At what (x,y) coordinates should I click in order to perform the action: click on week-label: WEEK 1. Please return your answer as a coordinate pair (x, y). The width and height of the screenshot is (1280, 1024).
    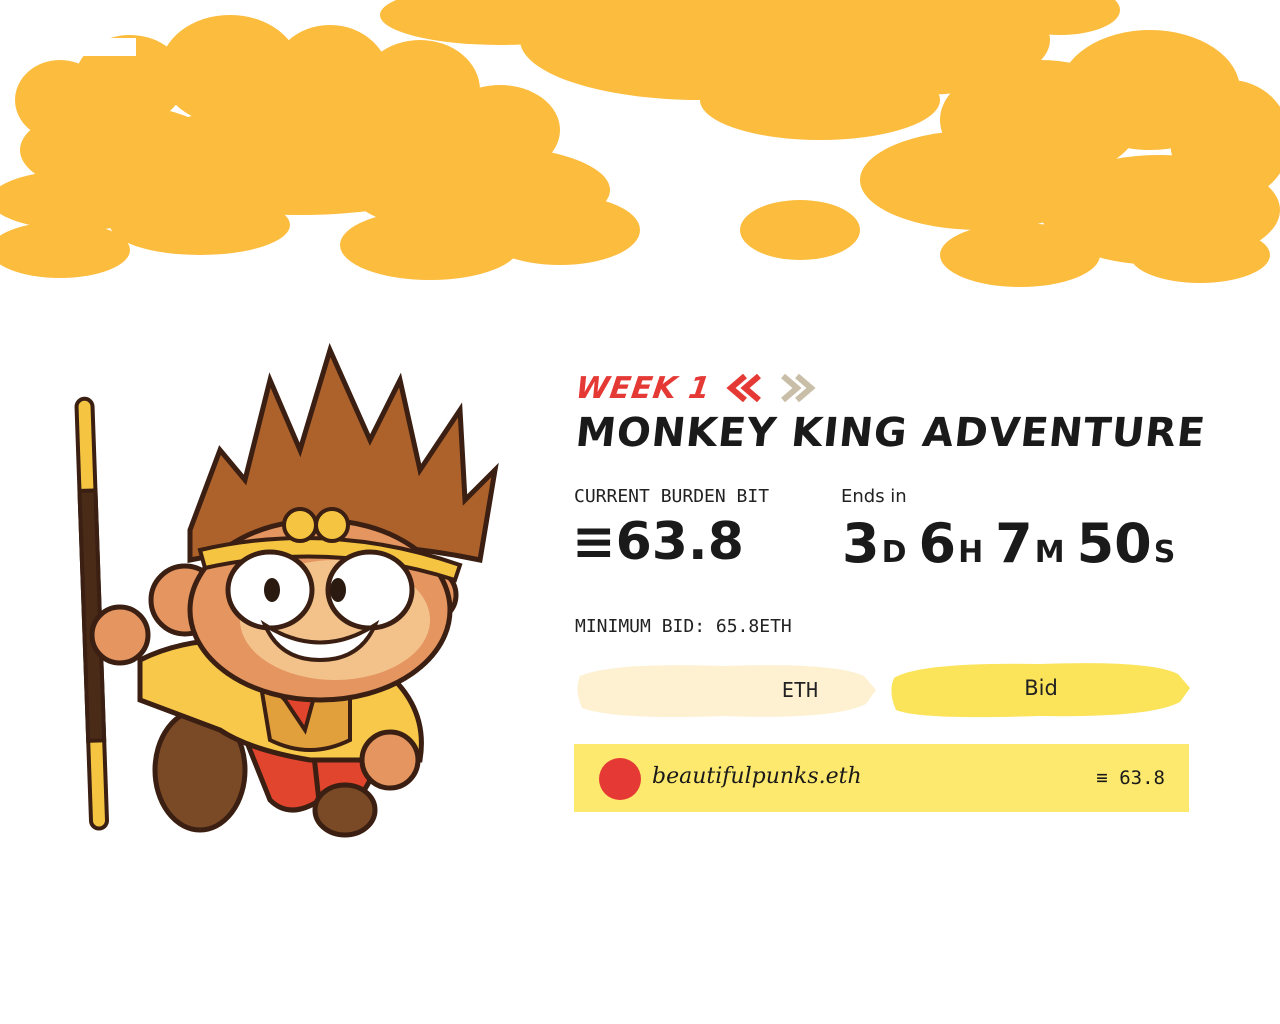
    Looking at the image, I should click on (643, 388).